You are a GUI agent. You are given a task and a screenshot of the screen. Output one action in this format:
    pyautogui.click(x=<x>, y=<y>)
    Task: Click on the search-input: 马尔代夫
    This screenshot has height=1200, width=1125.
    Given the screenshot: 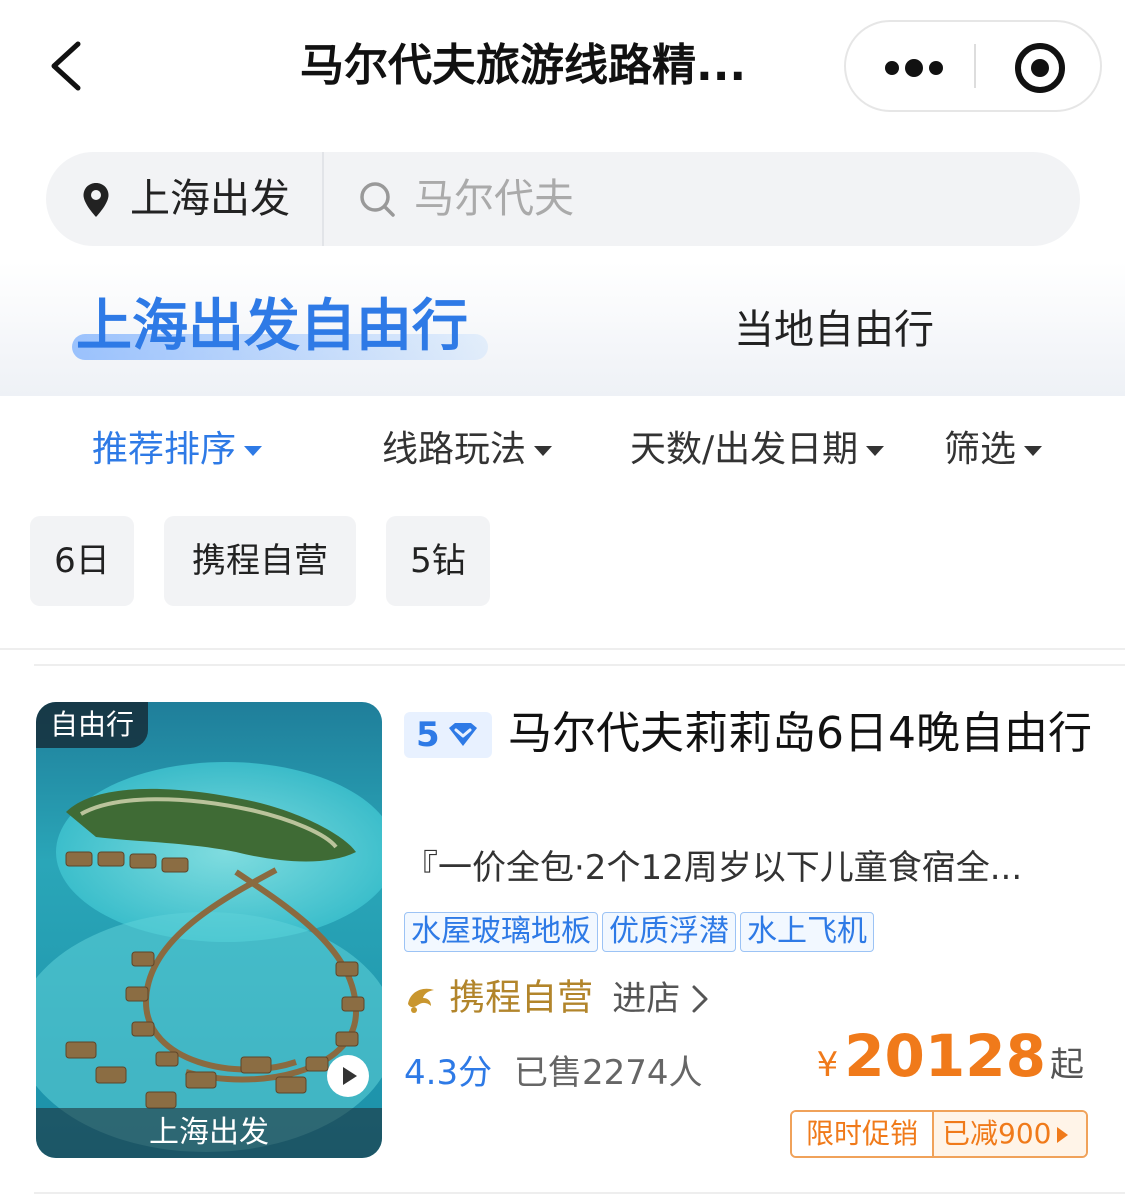 What is the action you would take?
    pyautogui.click(x=702, y=199)
    